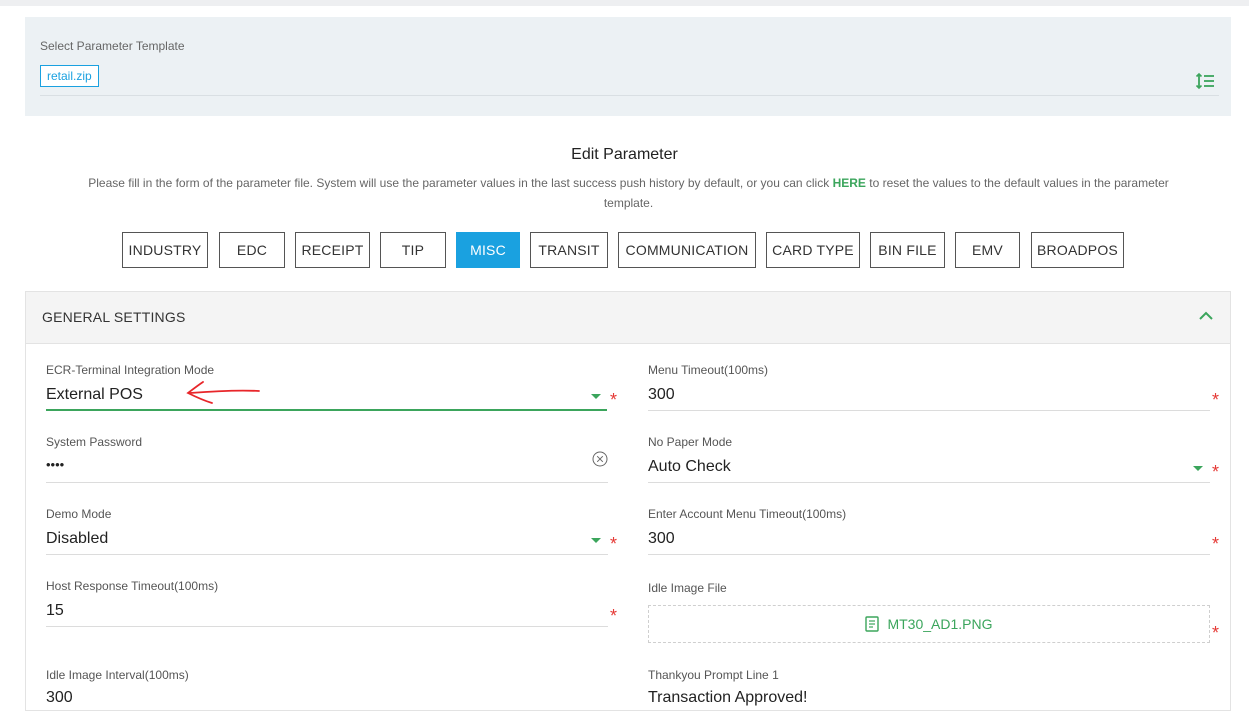 The image size is (1249, 711). Describe the element at coordinates (327, 482) in the screenshot. I see `system-password-underline` at that location.